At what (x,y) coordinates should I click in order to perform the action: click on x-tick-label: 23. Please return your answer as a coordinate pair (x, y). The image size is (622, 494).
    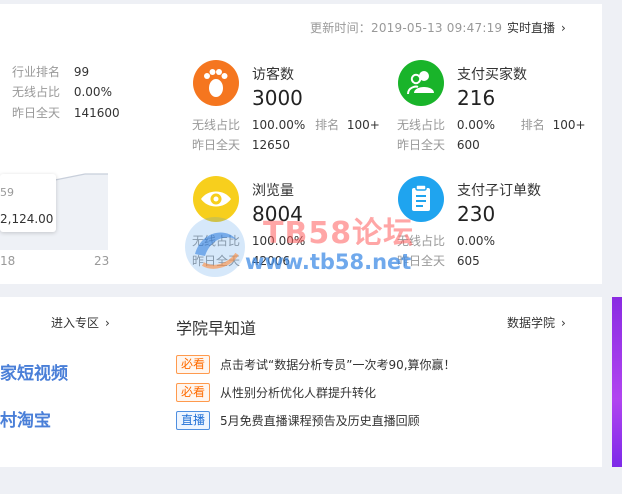
    Looking at the image, I should click on (102, 261).